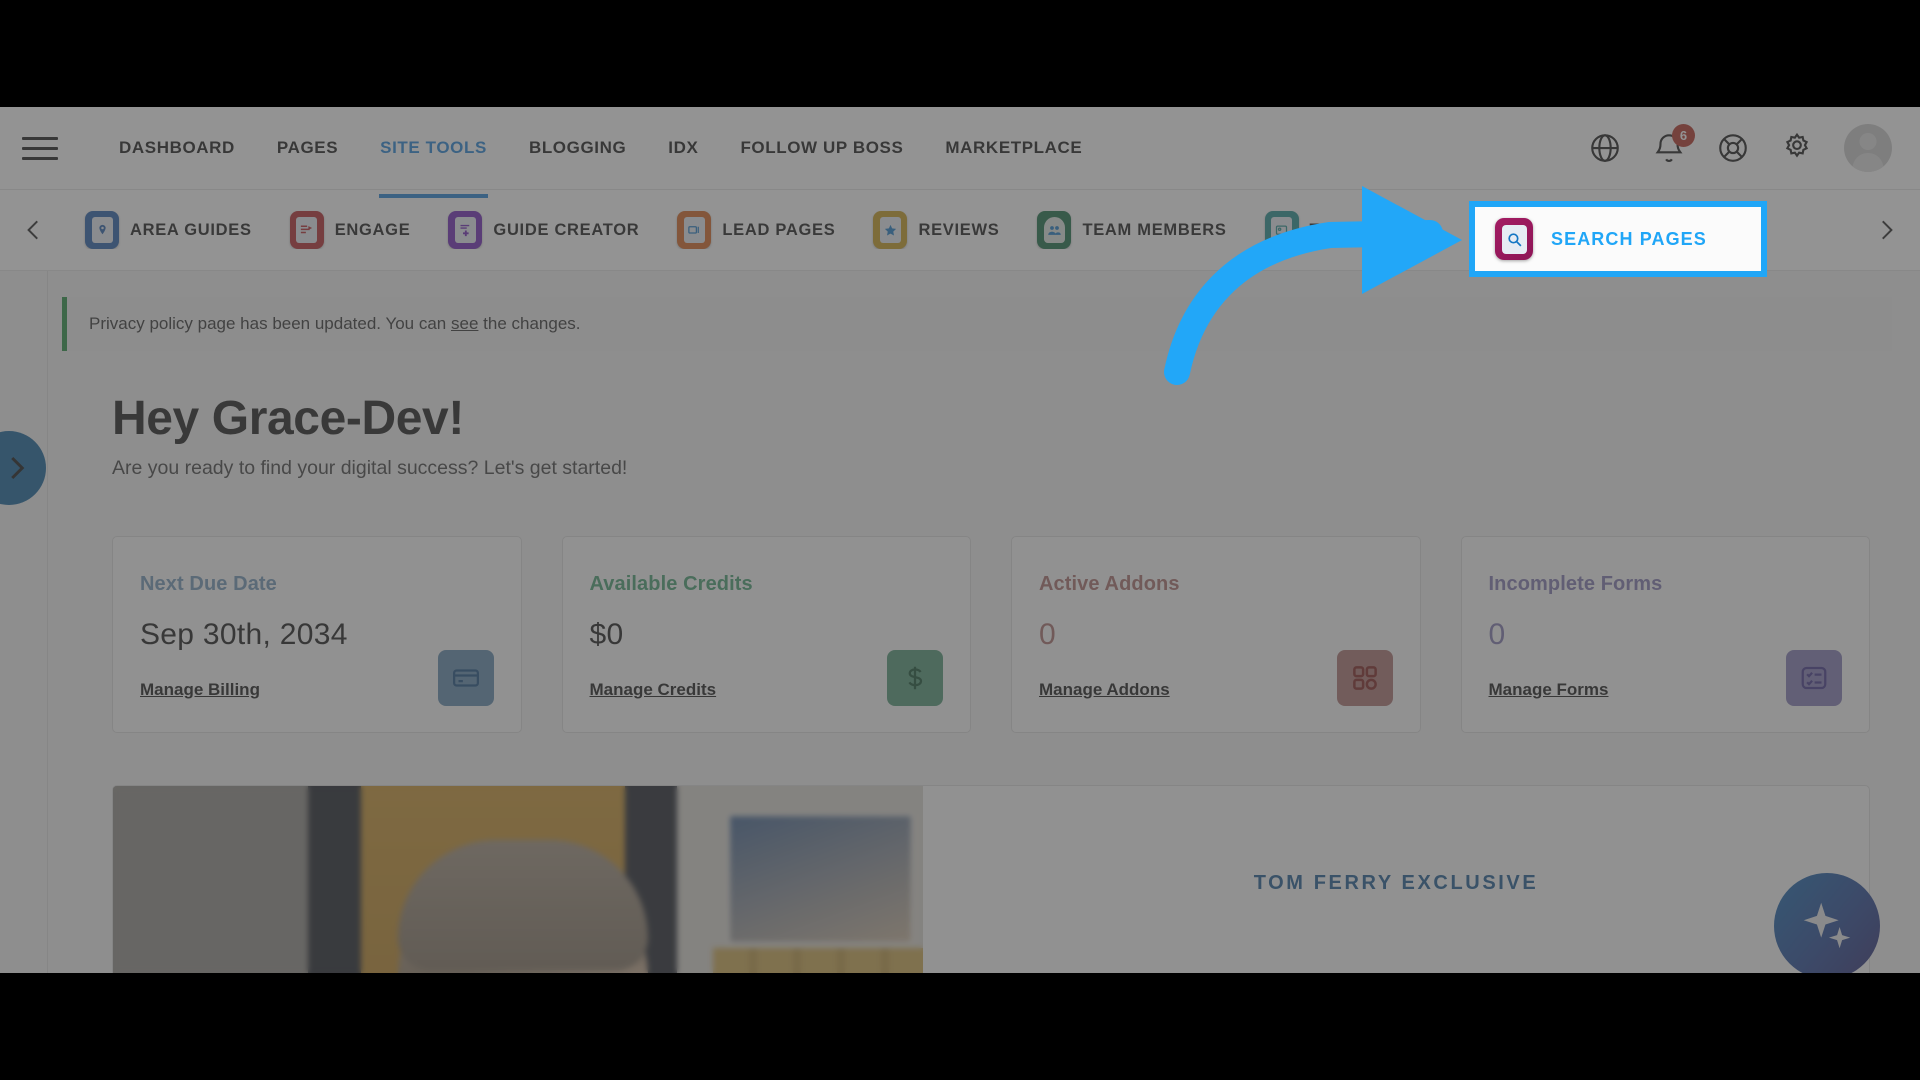 This screenshot has height=1080, width=1920. I want to click on engage-icon, so click(306, 230).